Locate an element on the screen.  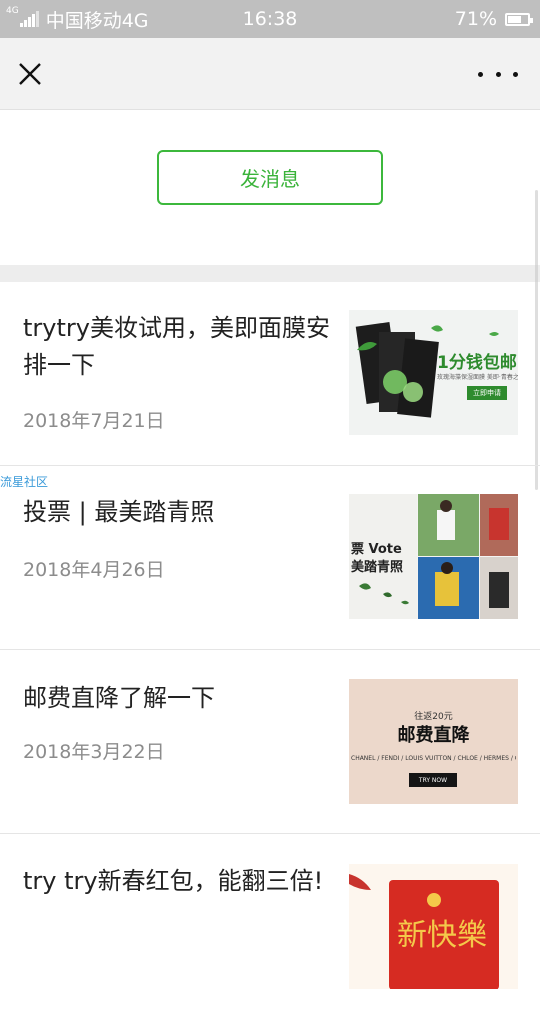
close-icon is located at coordinates (30, 74).